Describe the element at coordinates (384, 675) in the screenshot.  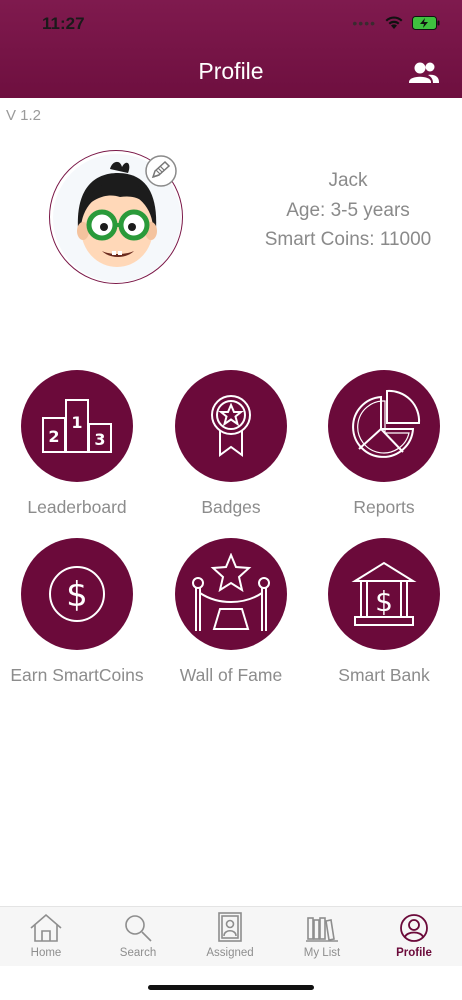
I see `tile-label: Smart Bank` at that location.